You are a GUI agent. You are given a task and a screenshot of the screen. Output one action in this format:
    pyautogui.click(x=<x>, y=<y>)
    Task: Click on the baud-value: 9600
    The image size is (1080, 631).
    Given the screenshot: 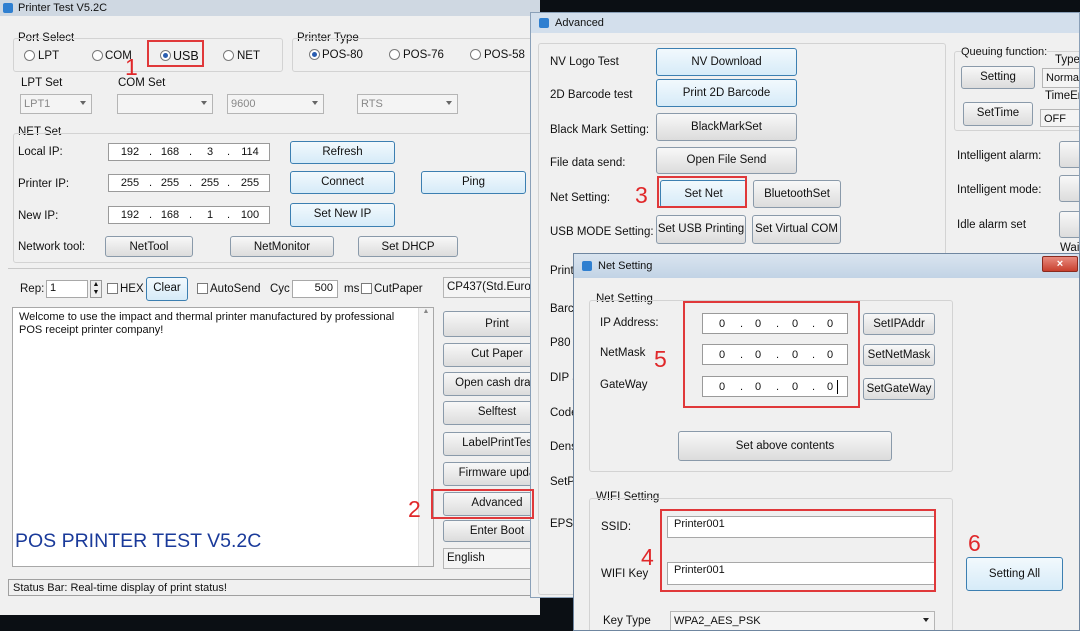 What is the action you would take?
    pyautogui.click(x=243, y=104)
    